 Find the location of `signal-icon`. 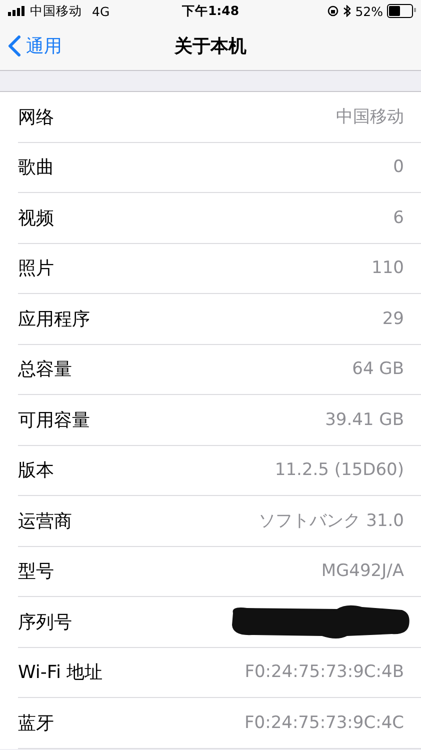

signal-icon is located at coordinates (17, 11).